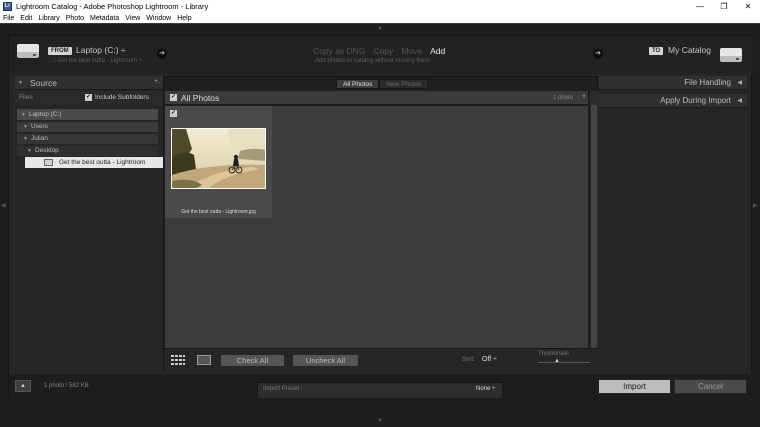 The image size is (760, 427). I want to click on thumbnail-size-slider, so click(564, 362).